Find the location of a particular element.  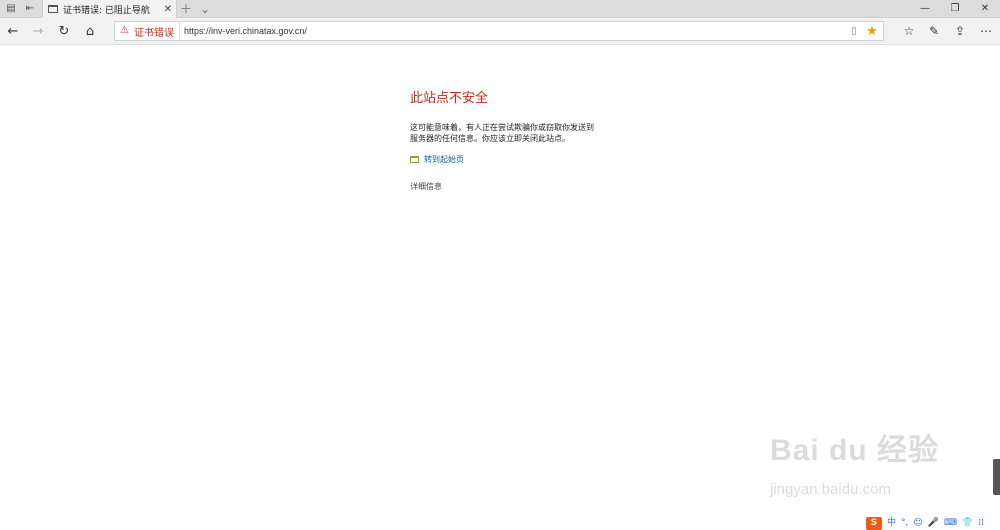

start-page-icon is located at coordinates (414, 159).